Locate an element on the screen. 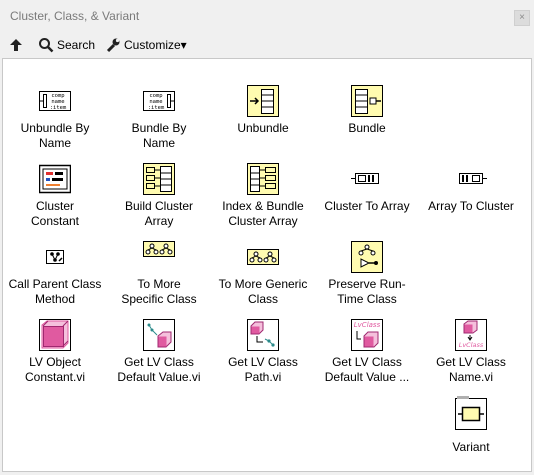  get-default-value-icon is located at coordinates (159, 335).